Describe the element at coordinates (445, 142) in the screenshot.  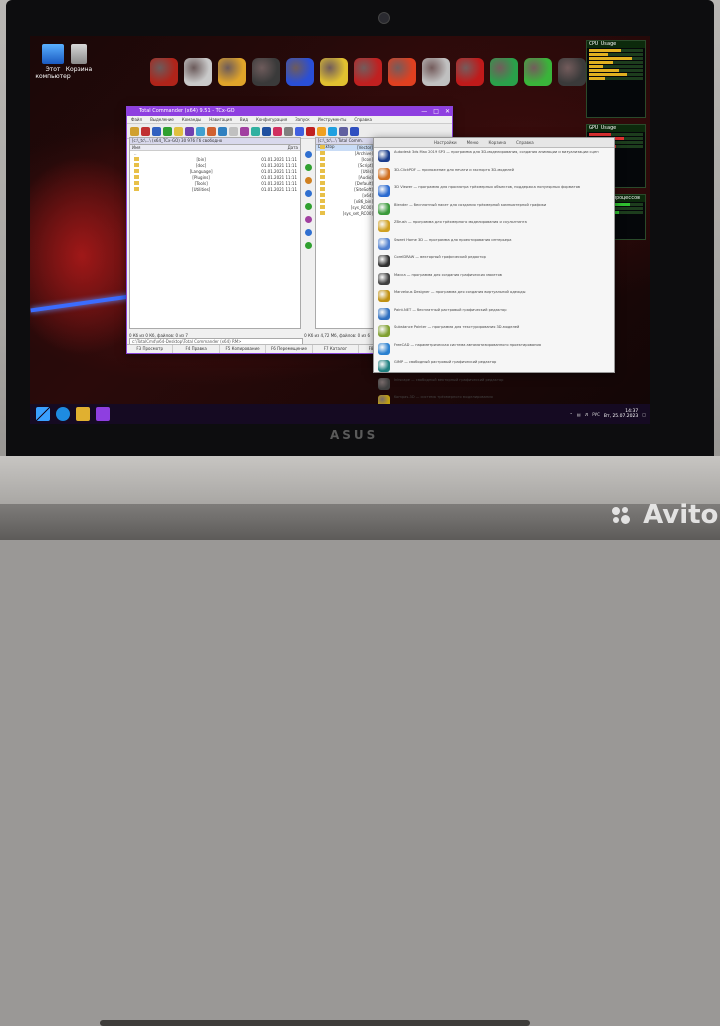
I see `info-menu-item: Настройки` at that location.